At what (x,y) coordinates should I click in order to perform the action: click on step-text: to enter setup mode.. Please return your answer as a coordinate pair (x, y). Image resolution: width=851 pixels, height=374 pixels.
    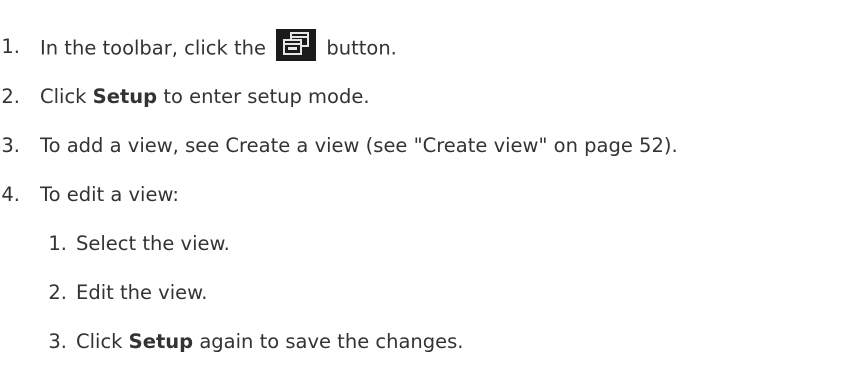
    Looking at the image, I should click on (266, 96).